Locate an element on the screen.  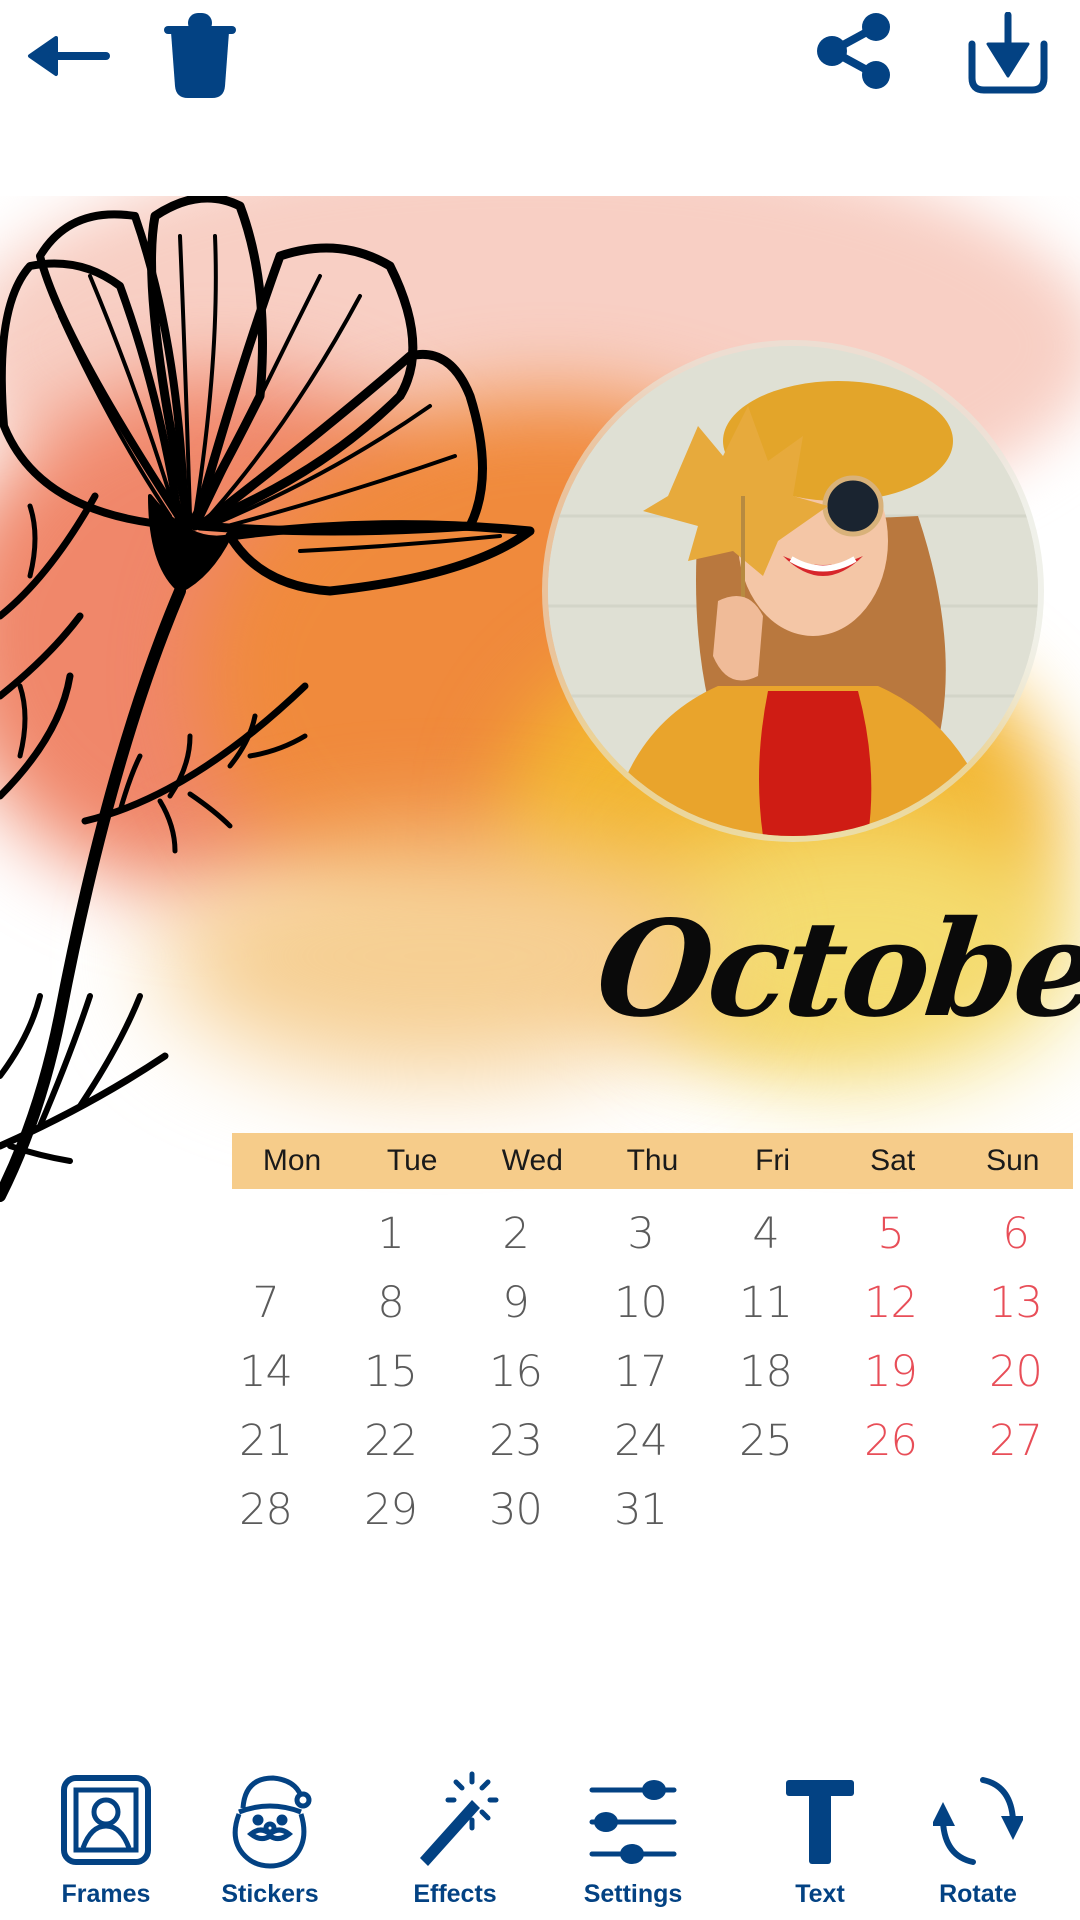
text-label: Text is located at coordinates (820, 1894).